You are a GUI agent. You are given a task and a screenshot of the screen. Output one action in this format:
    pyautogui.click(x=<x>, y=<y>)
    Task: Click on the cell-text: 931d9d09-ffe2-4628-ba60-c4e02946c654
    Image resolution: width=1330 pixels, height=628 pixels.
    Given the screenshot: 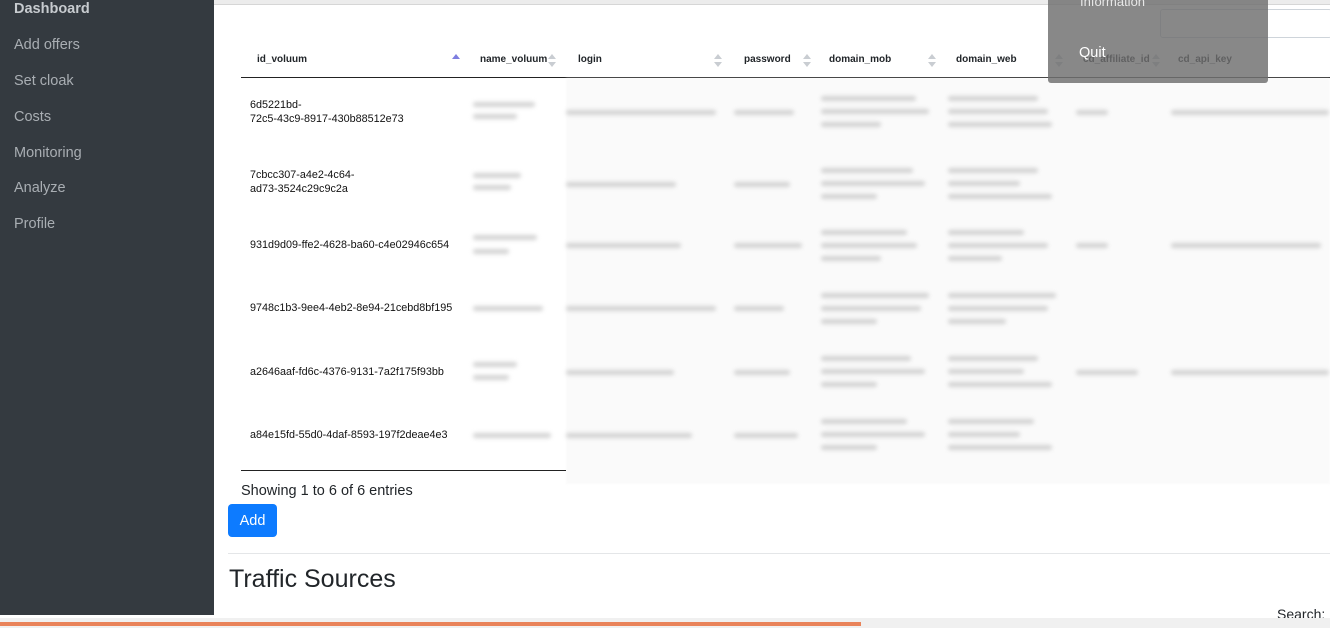 What is the action you would take?
    pyautogui.click(x=350, y=245)
    